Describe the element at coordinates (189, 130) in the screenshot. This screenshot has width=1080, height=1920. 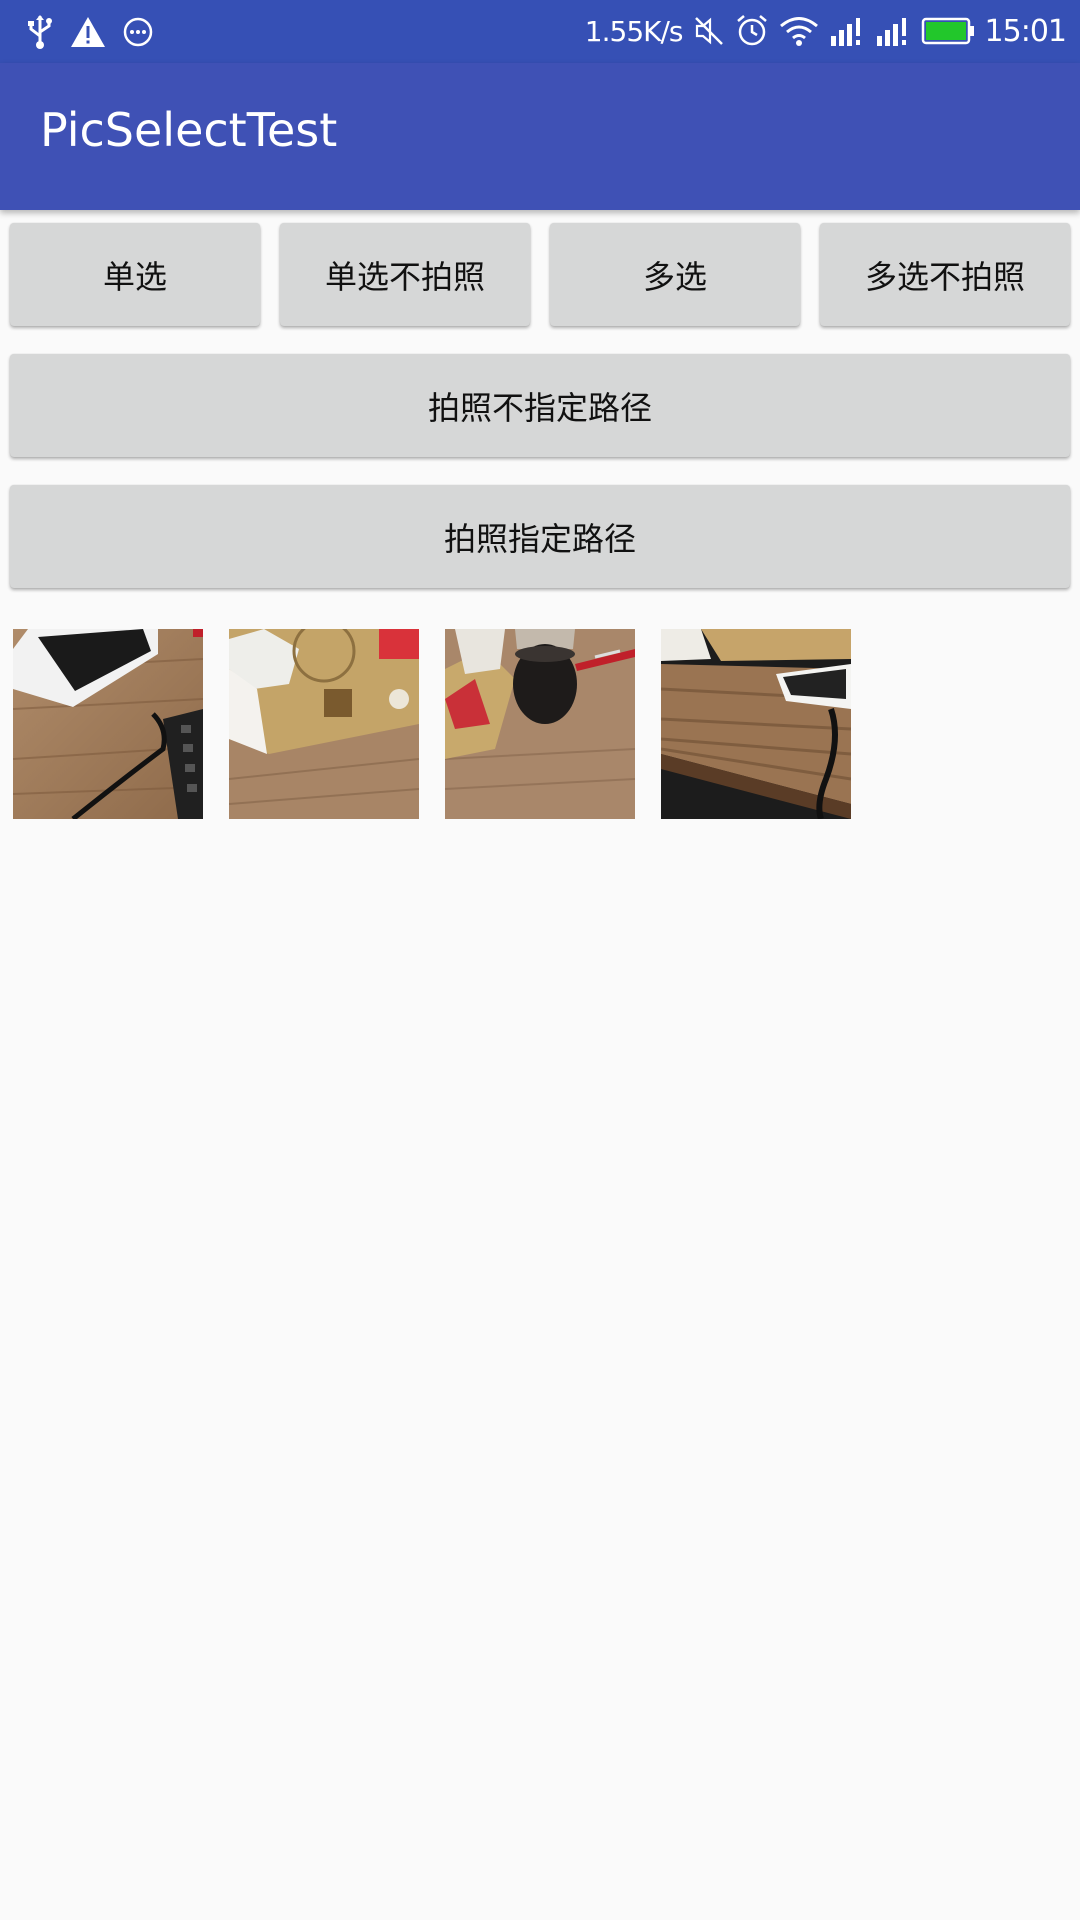
I see `app-title: PicSelectTest` at that location.